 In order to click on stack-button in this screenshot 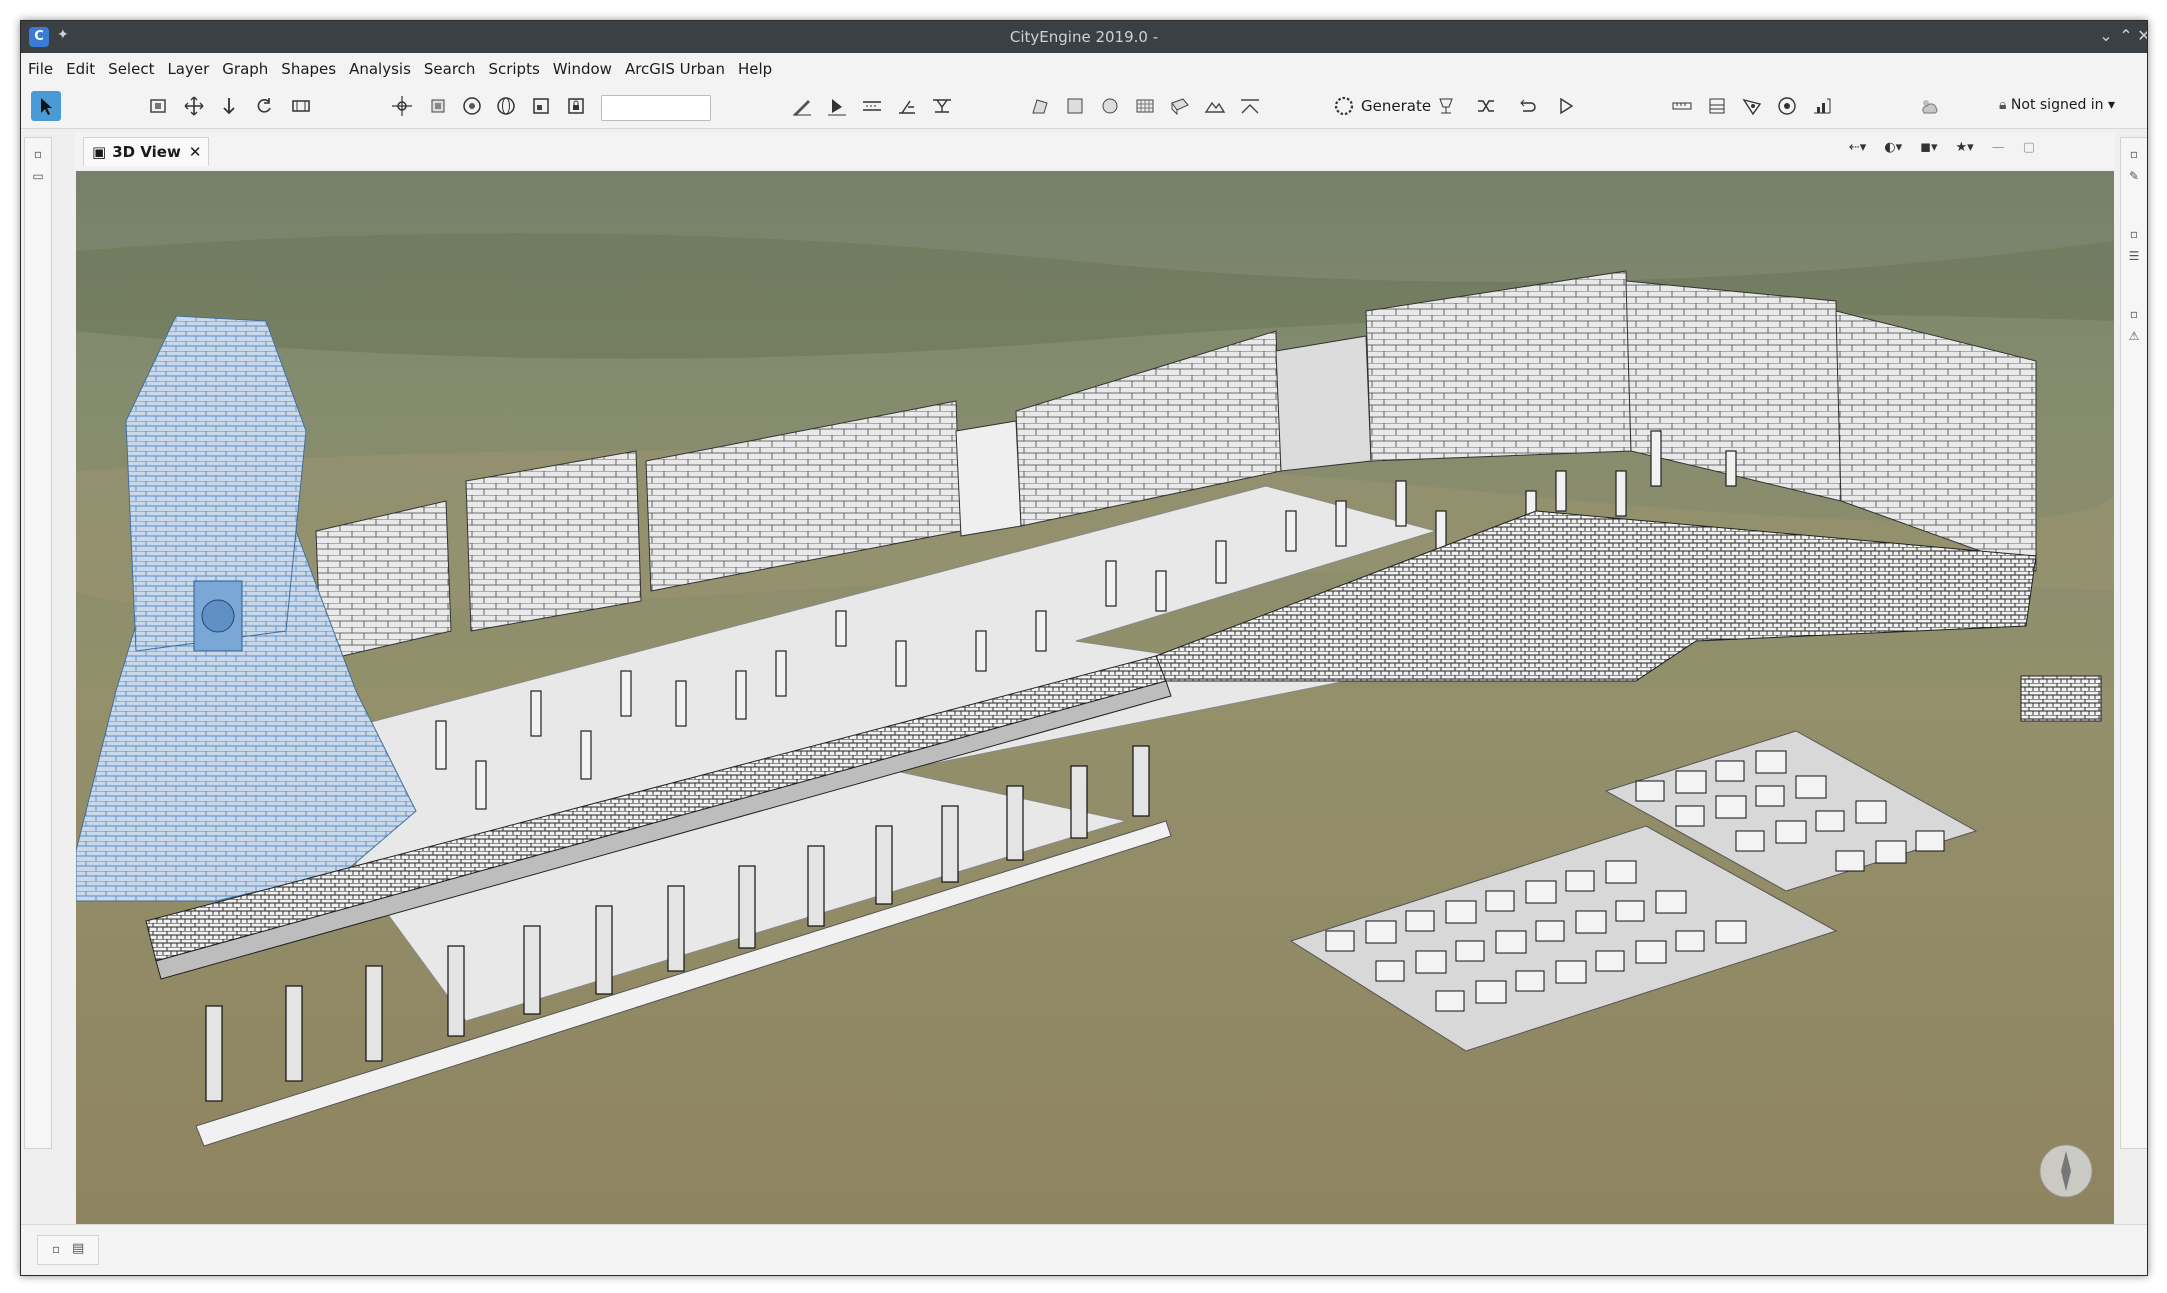, I will do `click(438, 106)`.